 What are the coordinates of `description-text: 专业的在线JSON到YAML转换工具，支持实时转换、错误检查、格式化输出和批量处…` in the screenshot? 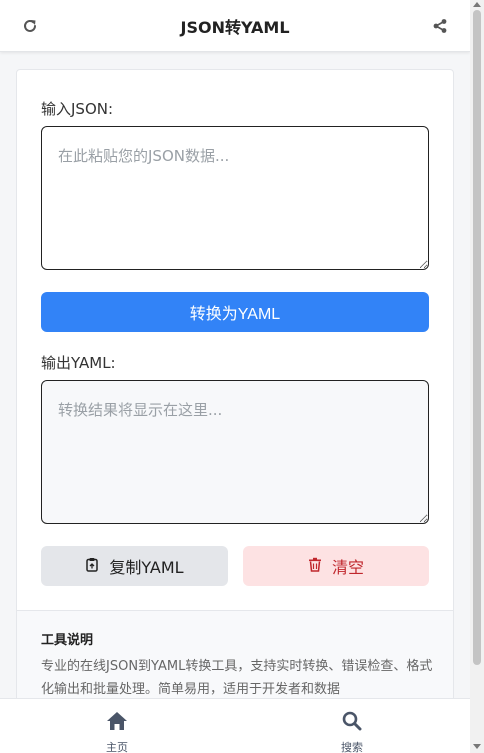 It's located at (237, 678).